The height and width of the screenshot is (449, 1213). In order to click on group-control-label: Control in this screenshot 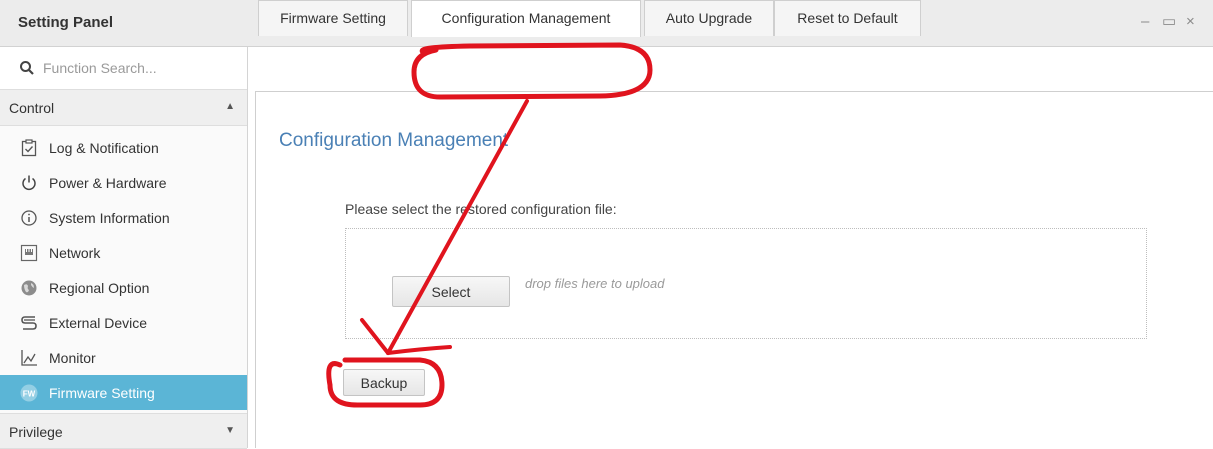, I will do `click(32, 108)`.